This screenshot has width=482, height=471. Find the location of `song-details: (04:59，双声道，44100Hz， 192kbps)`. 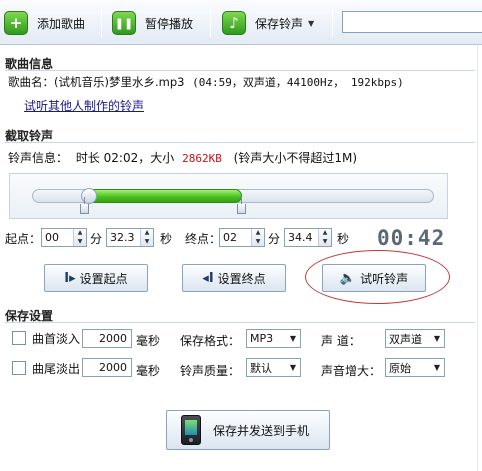

song-details: (04:59，双声道，44100Hz， 192kbps) is located at coordinates (298, 82).